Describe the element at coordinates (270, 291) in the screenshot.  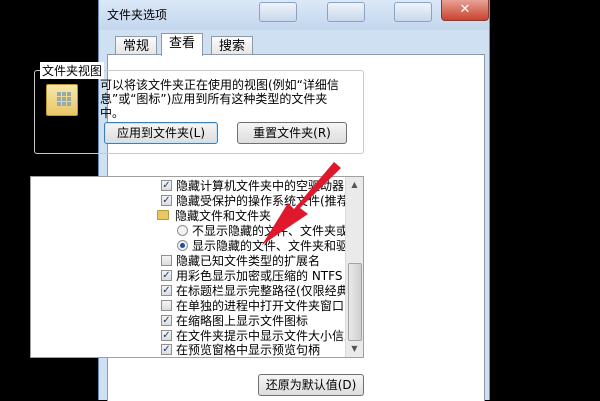
I see `list-item-label: 在标题栏显示完整路径(仅限经典主题)` at that location.